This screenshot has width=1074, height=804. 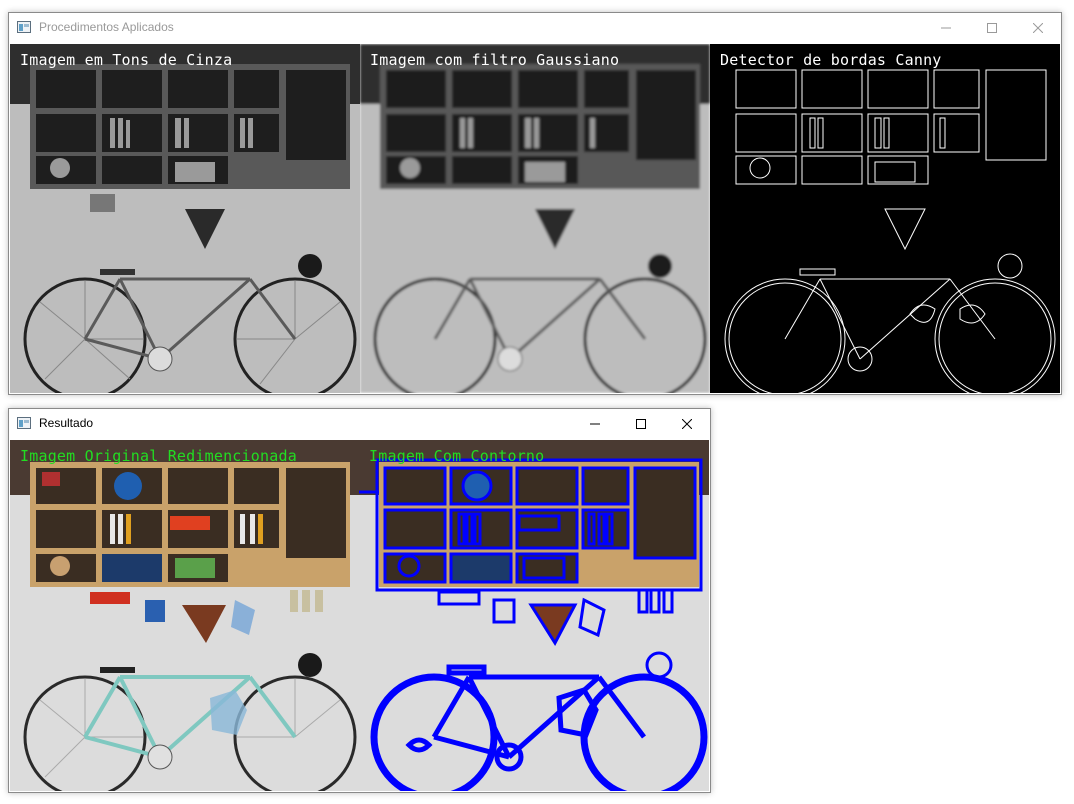 I want to click on contour-caption: Imagem Com Contorno, so click(x=457, y=456).